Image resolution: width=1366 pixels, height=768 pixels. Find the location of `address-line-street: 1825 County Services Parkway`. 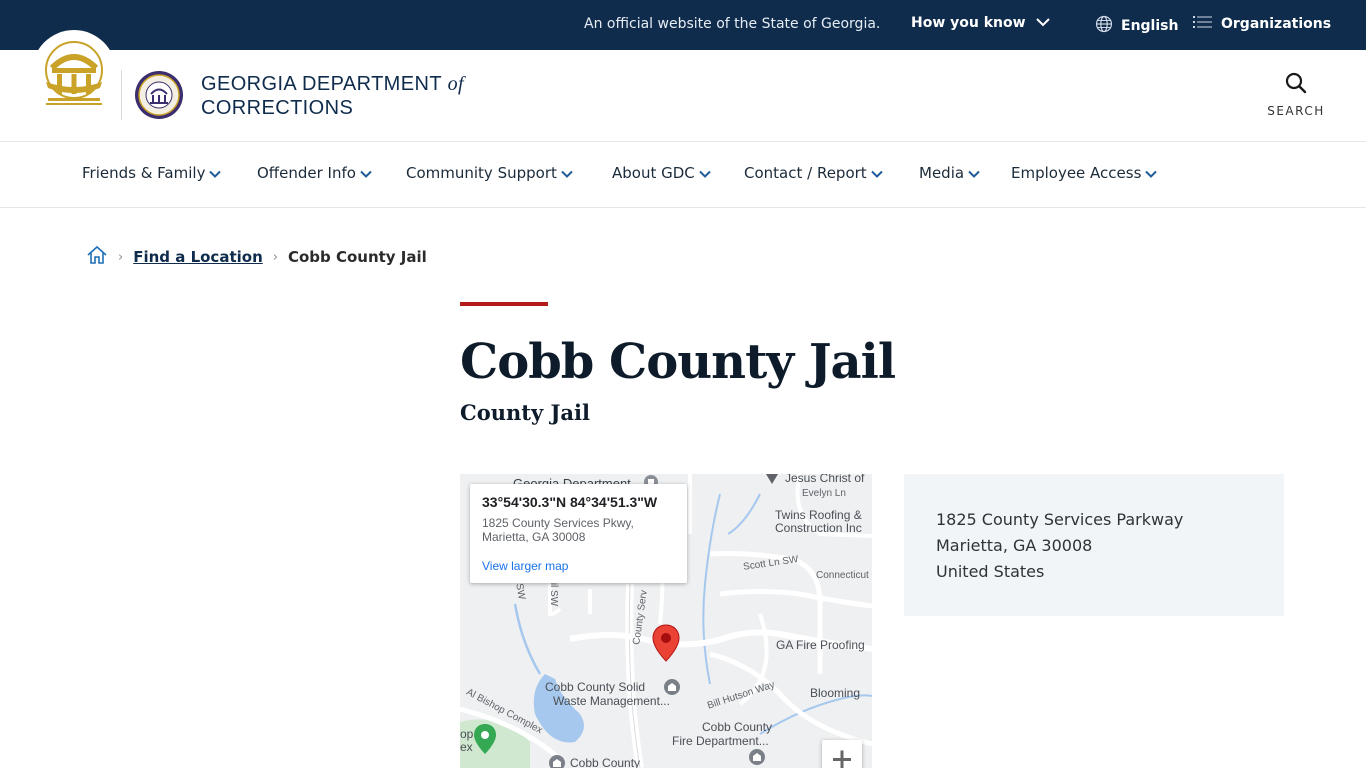

address-line-street: 1825 County Services Parkway is located at coordinates (1060, 519).